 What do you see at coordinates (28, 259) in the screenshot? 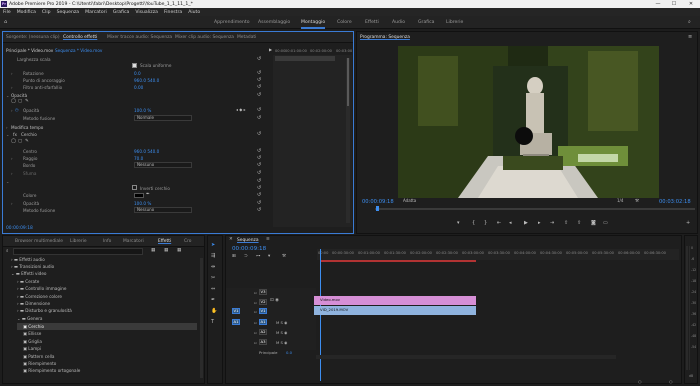
I see `list-item: › ▬ Effetti audio` at bounding box center [28, 259].